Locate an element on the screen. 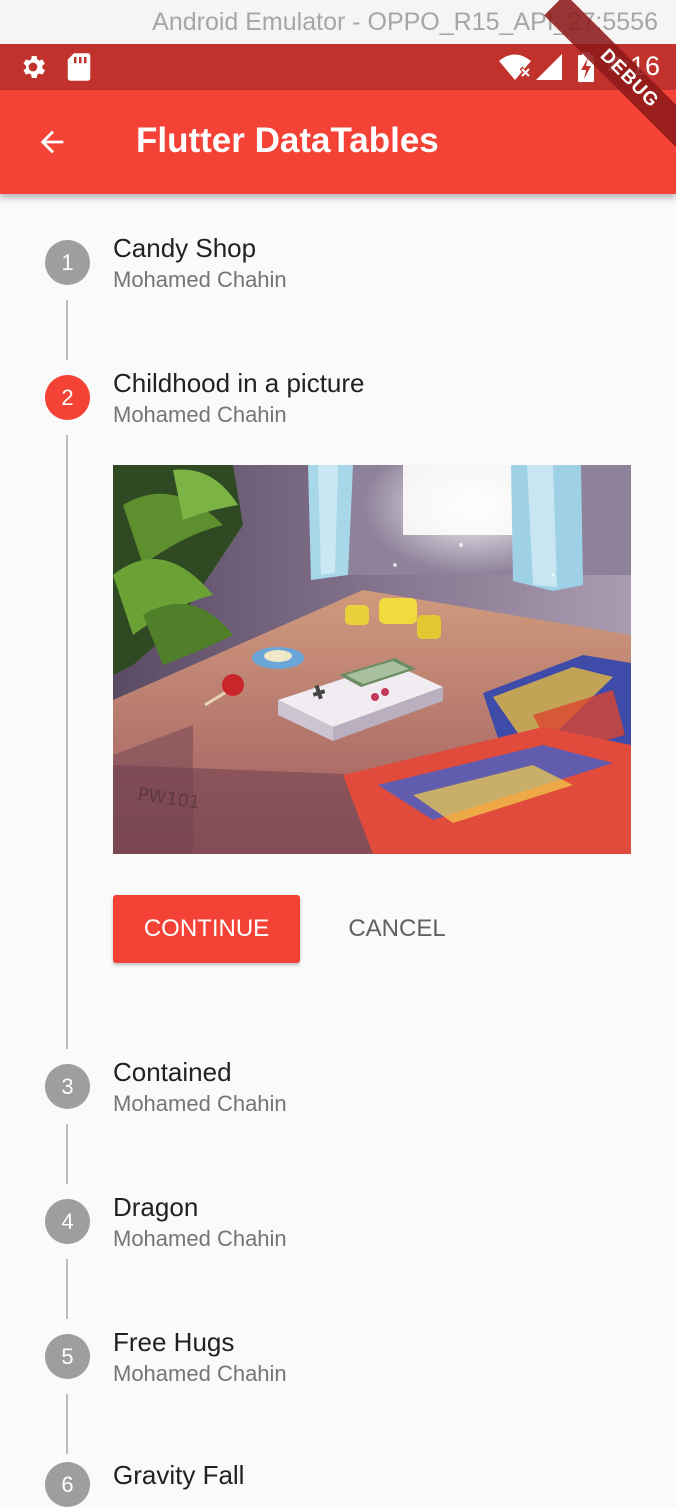  step-2-subtitle: Mohamed Chahin is located at coordinates (200, 414).